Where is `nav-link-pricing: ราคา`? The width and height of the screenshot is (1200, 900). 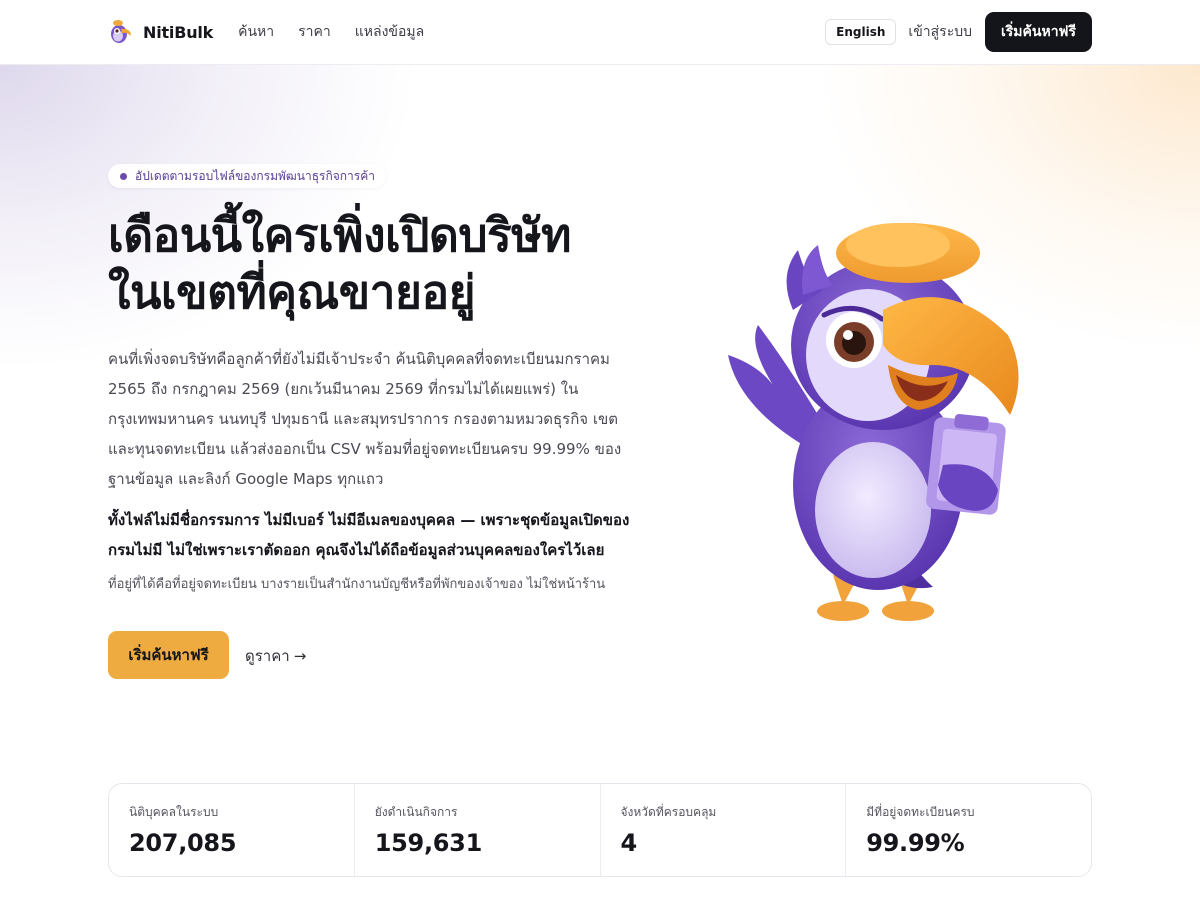 nav-link-pricing: ราคา is located at coordinates (314, 32).